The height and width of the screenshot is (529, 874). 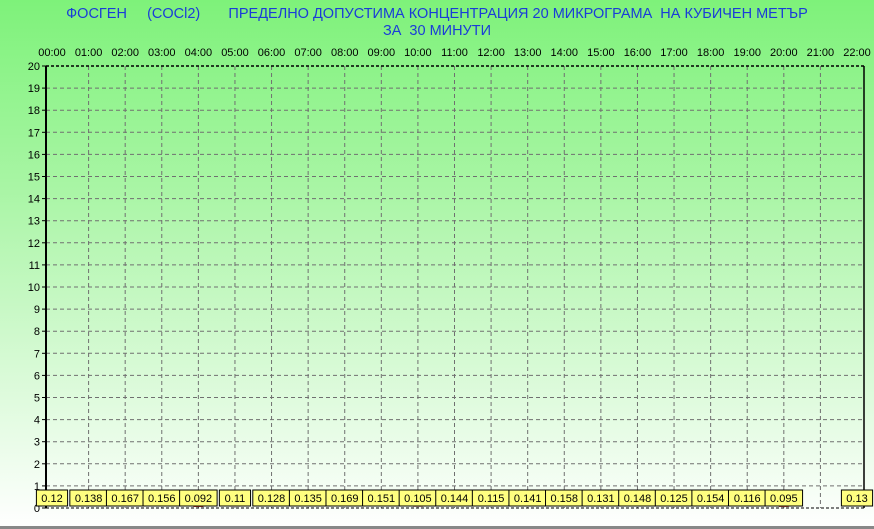 What do you see at coordinates (491, 53) in the screenshot?
I see `x-tick-label: 12:00` at bounding box center [491, 53].